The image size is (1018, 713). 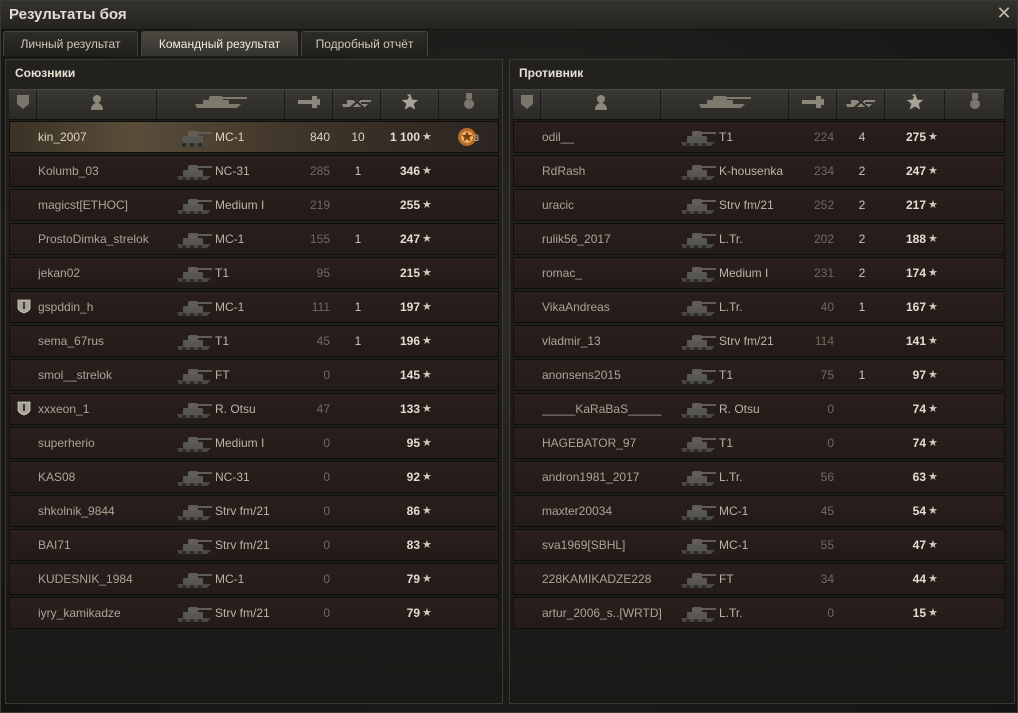 What do you see at coordinates (759, 171) in the screenshot?
I see `player-row: RdRash K-housenka 234 2 247 ★` at bounding box center [759, 171].